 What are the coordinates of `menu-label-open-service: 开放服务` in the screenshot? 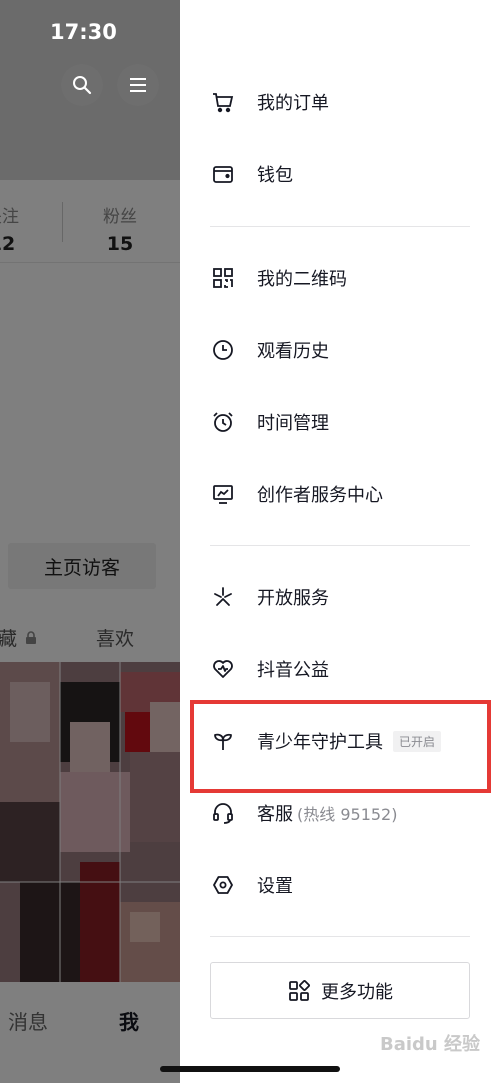 It's located at (293, 598).